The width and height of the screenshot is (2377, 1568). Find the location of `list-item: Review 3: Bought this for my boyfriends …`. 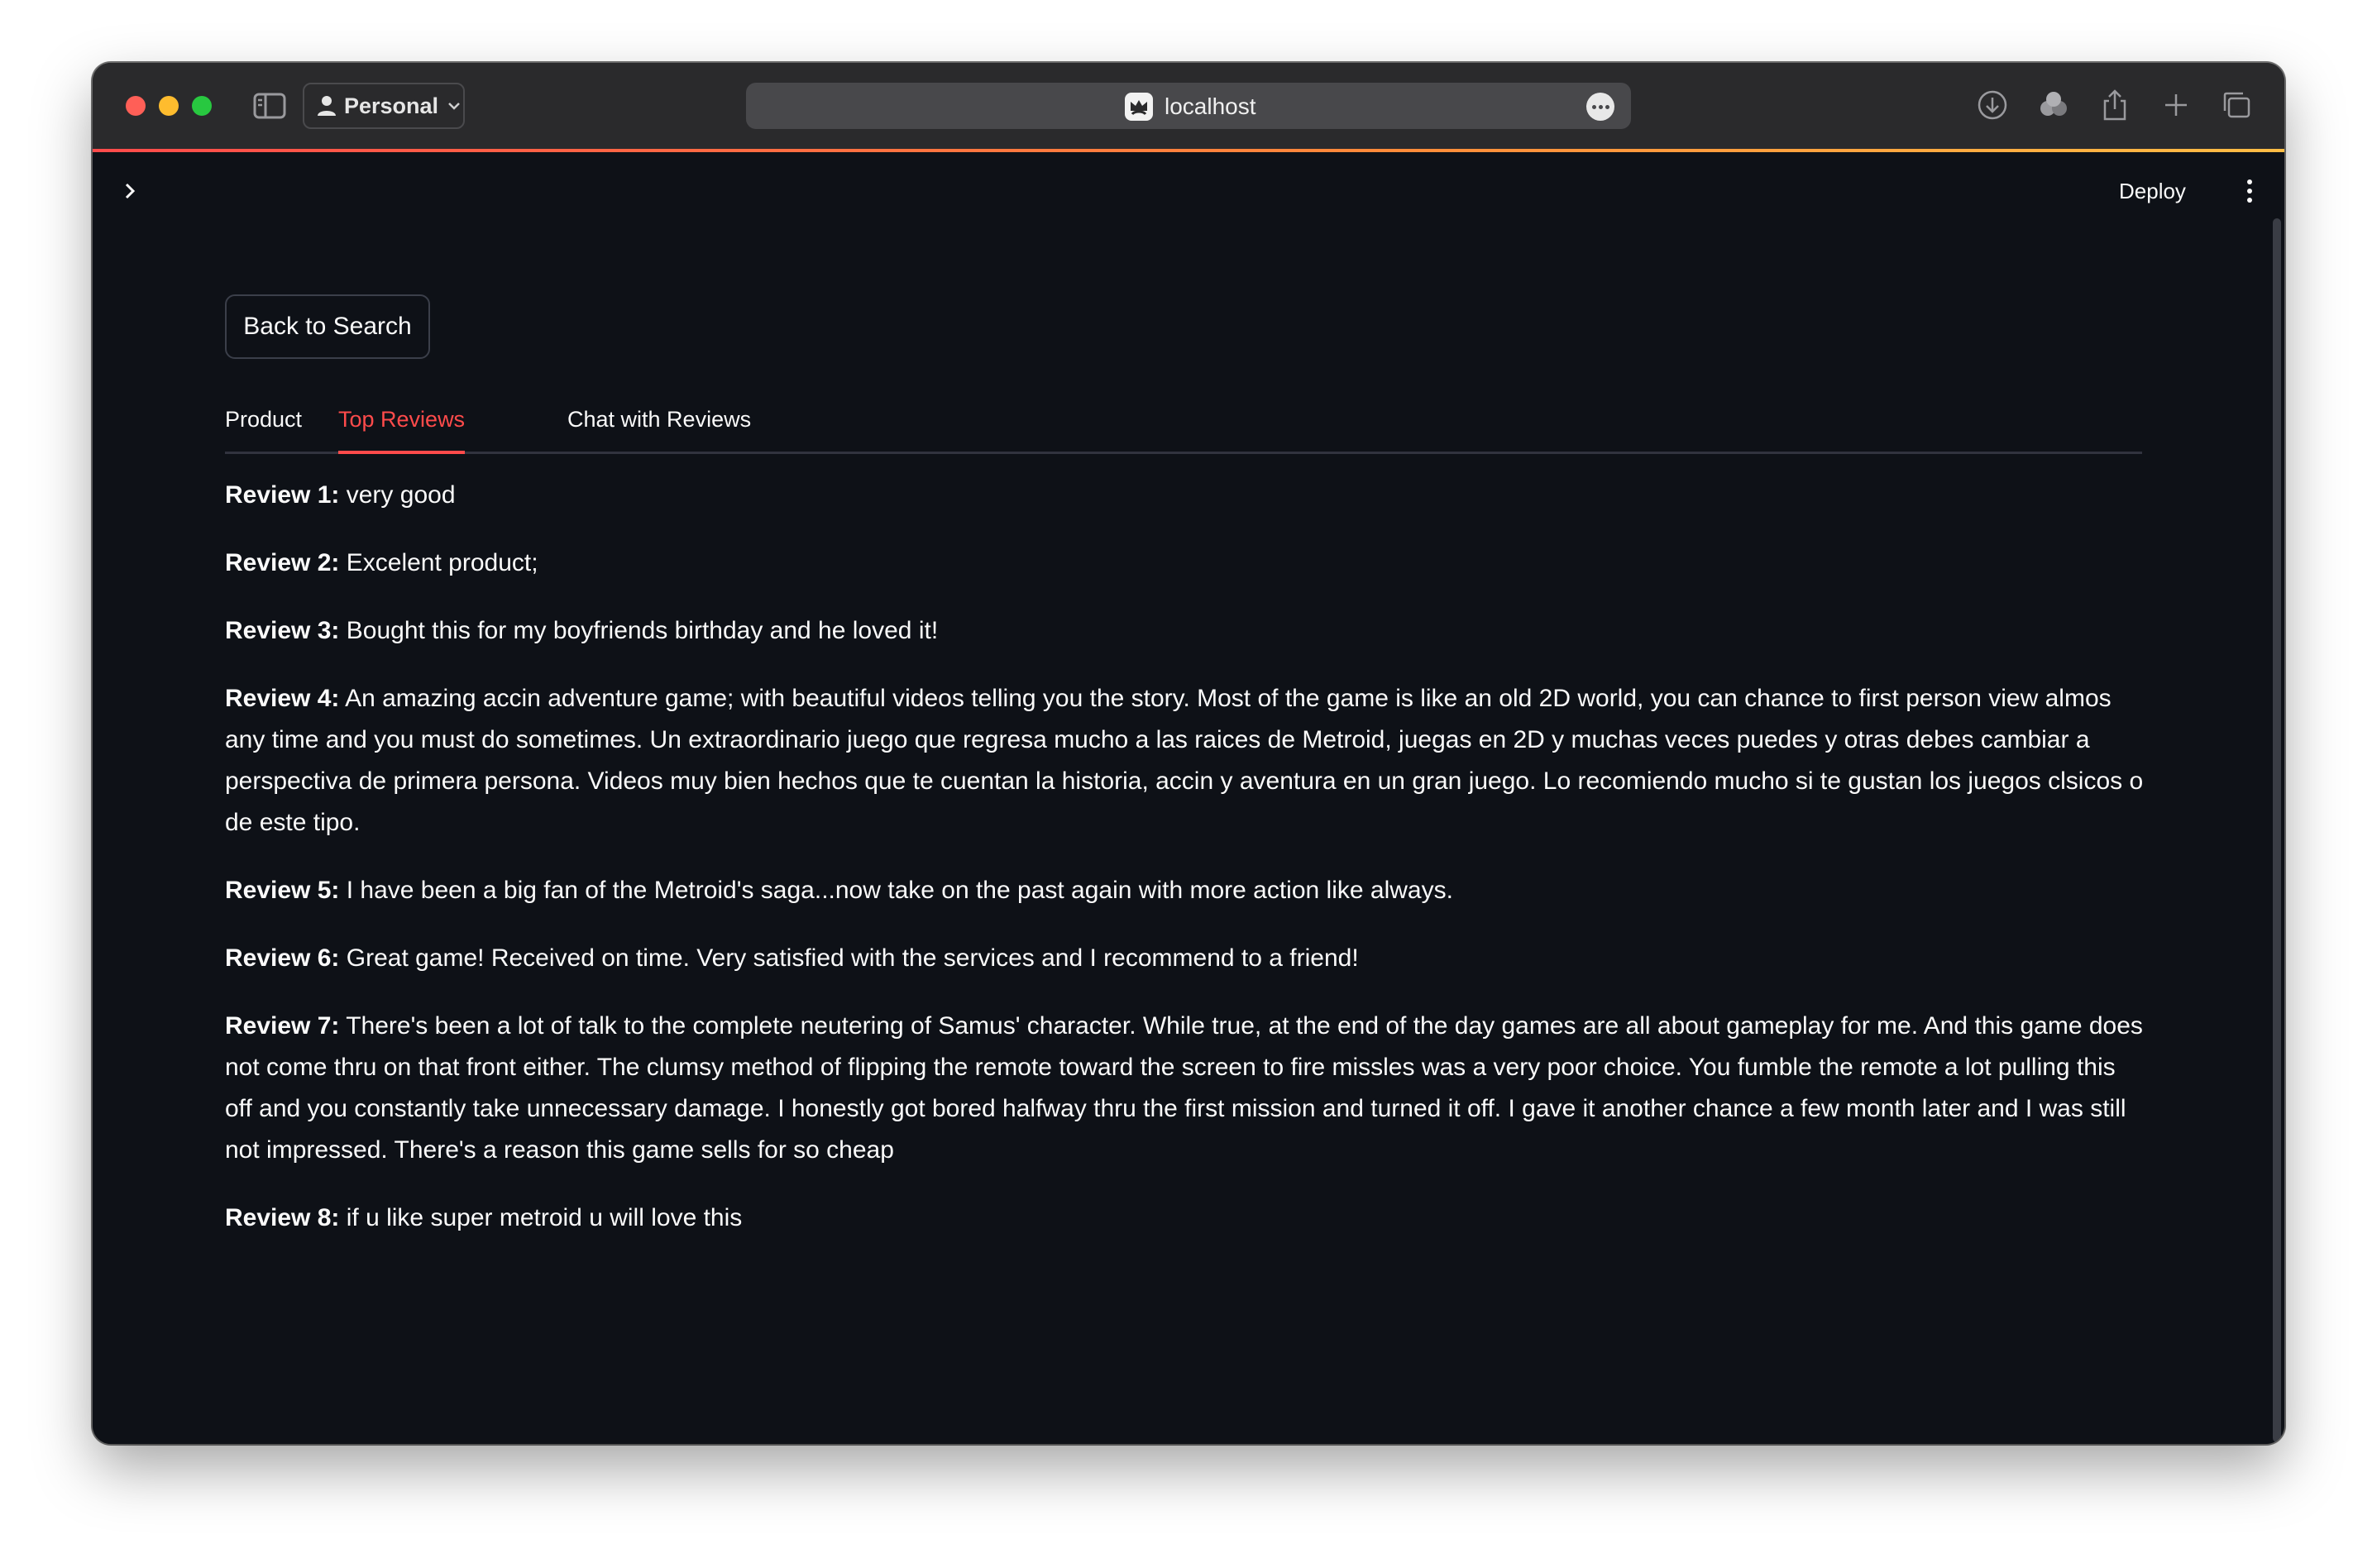

list-item: Review 3: Bought this for my boyfriends … is located at coordinates (1184, 631).